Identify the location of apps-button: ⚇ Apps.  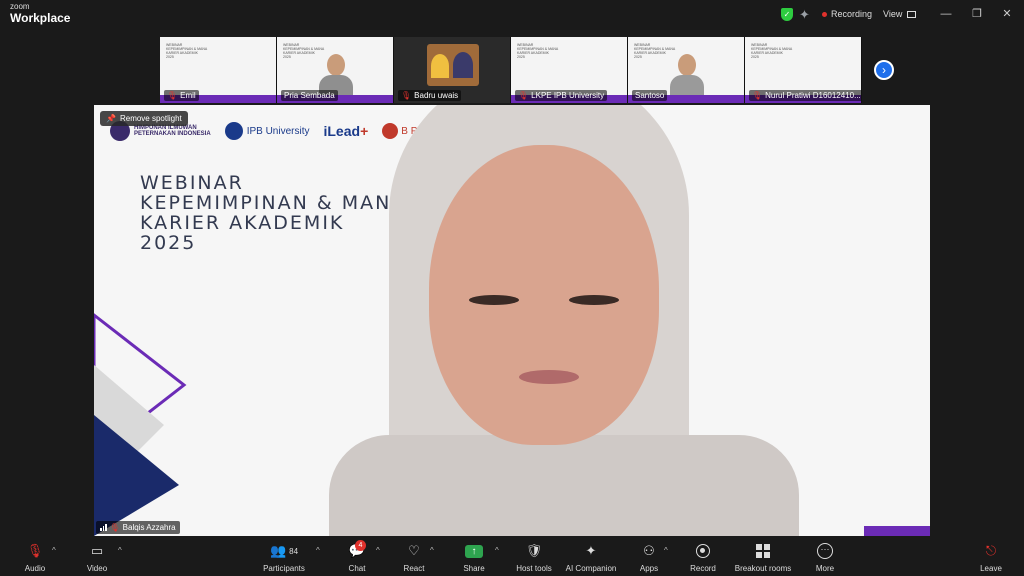
(649, 557).